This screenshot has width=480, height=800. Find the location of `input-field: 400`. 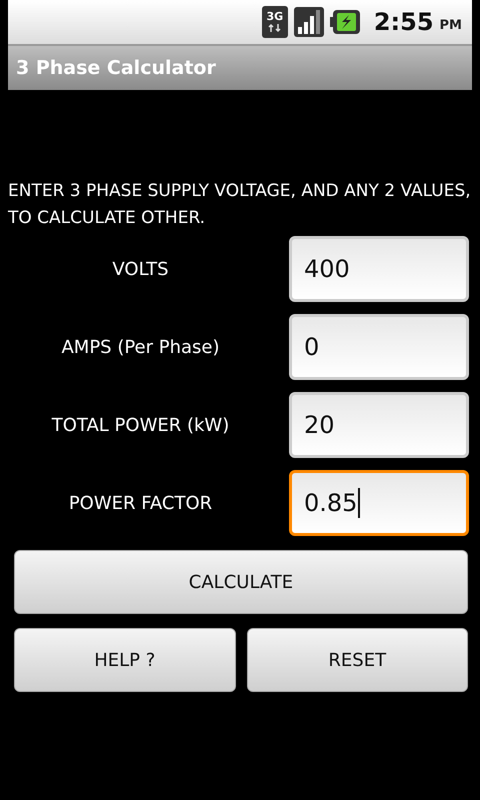

input-field: 400 is located at coordinates (379, 269).